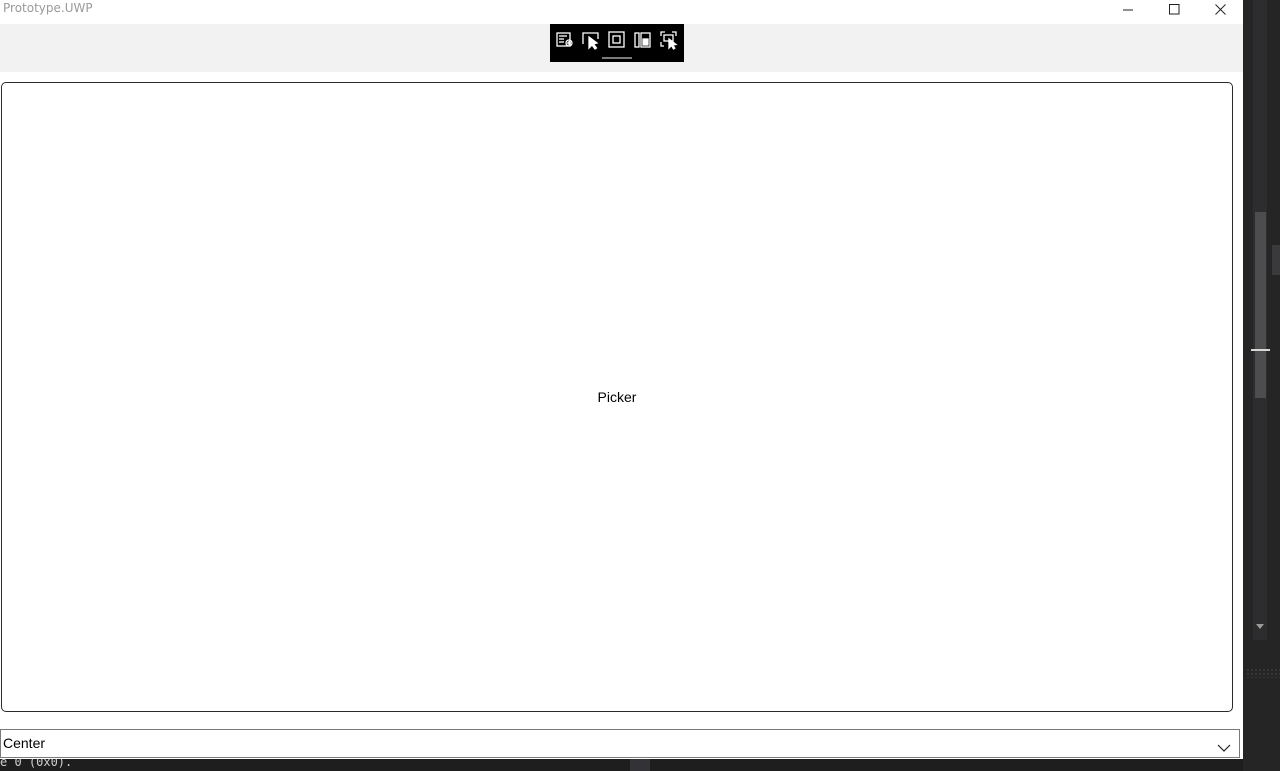 Image resolution: width=1280 pixels, height=771 pixels. I want to click on select-element-icon, so click(591, 43).